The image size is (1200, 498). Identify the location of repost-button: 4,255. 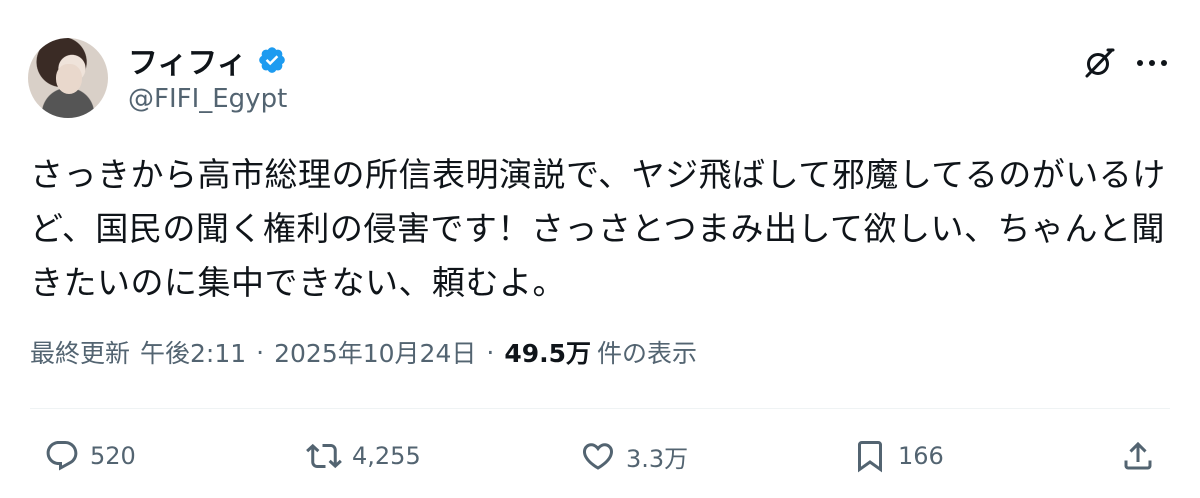
(363, 456).